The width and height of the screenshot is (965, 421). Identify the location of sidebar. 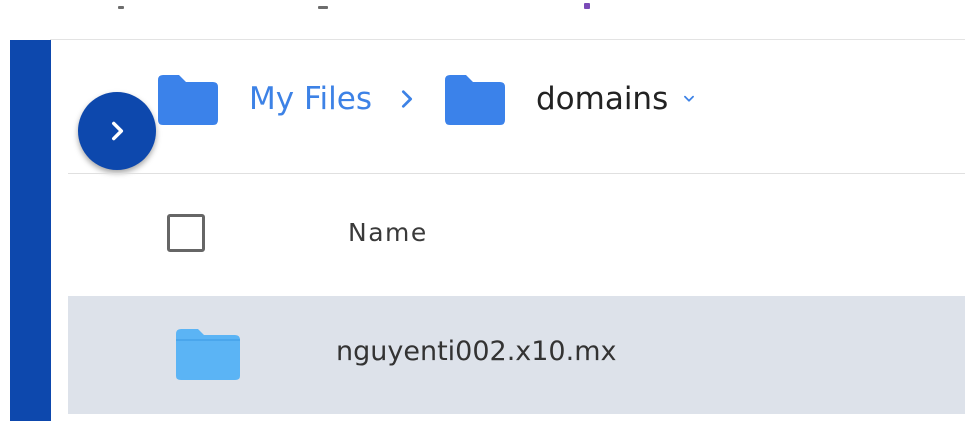
(30, 230).